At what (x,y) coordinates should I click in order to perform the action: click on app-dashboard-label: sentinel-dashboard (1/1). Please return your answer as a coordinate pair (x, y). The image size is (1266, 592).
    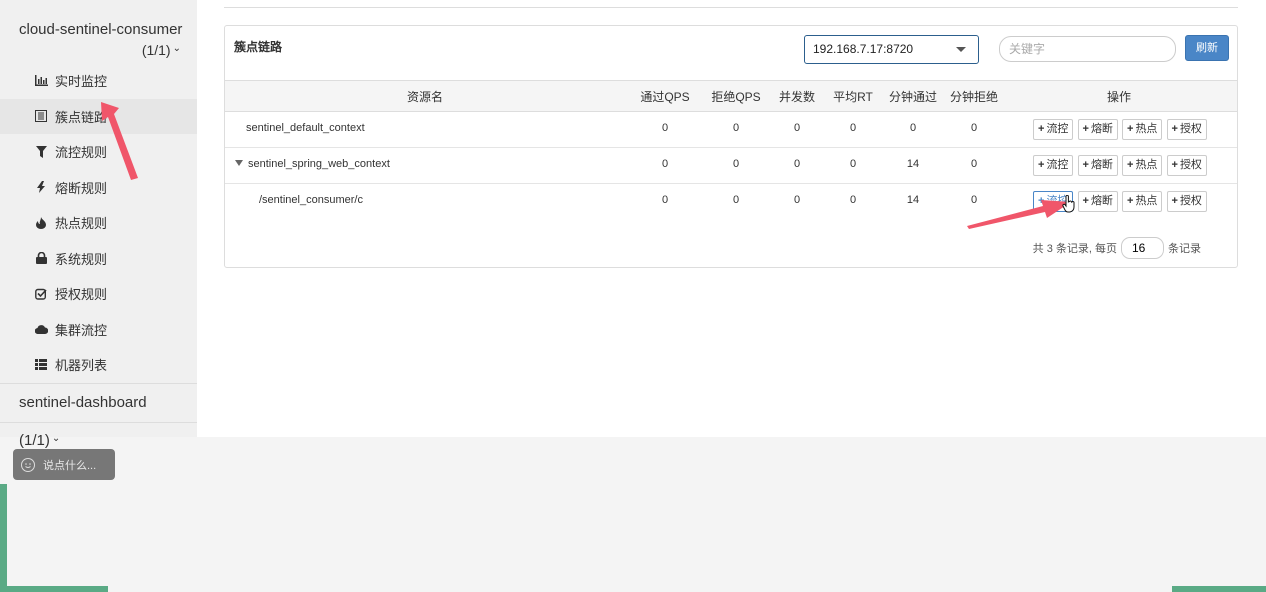
    Looking at the image, I should click on (83, 421).